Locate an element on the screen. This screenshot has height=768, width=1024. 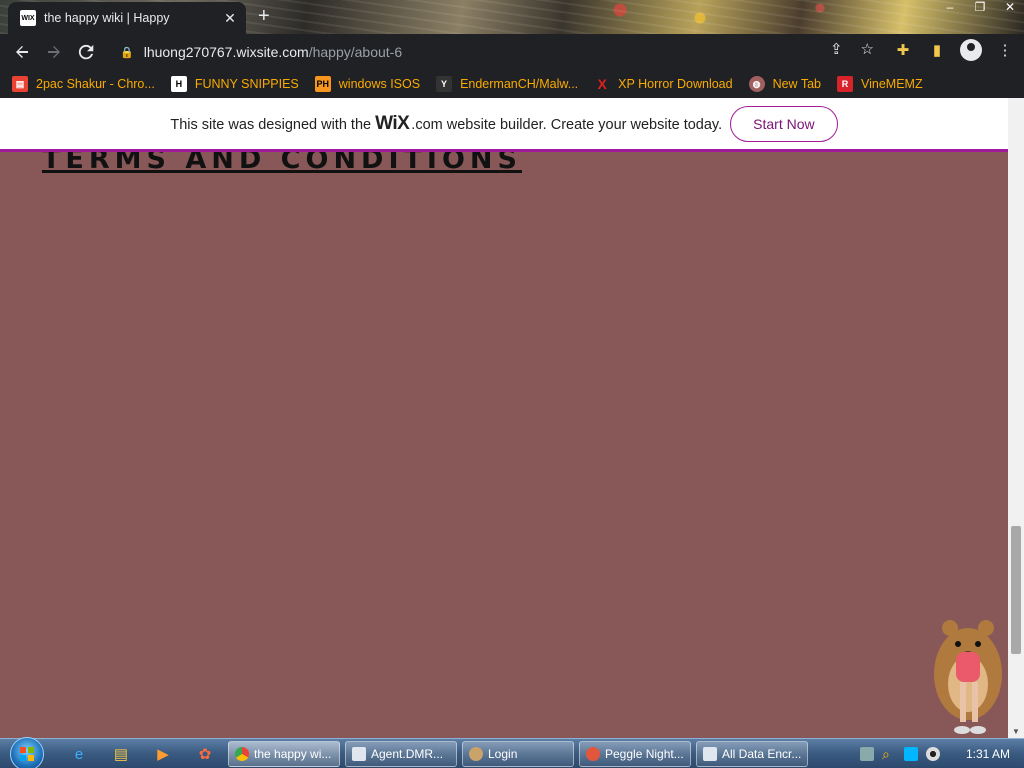
bookmark-label: VineMEMZ is located at coordinates (892, 84).